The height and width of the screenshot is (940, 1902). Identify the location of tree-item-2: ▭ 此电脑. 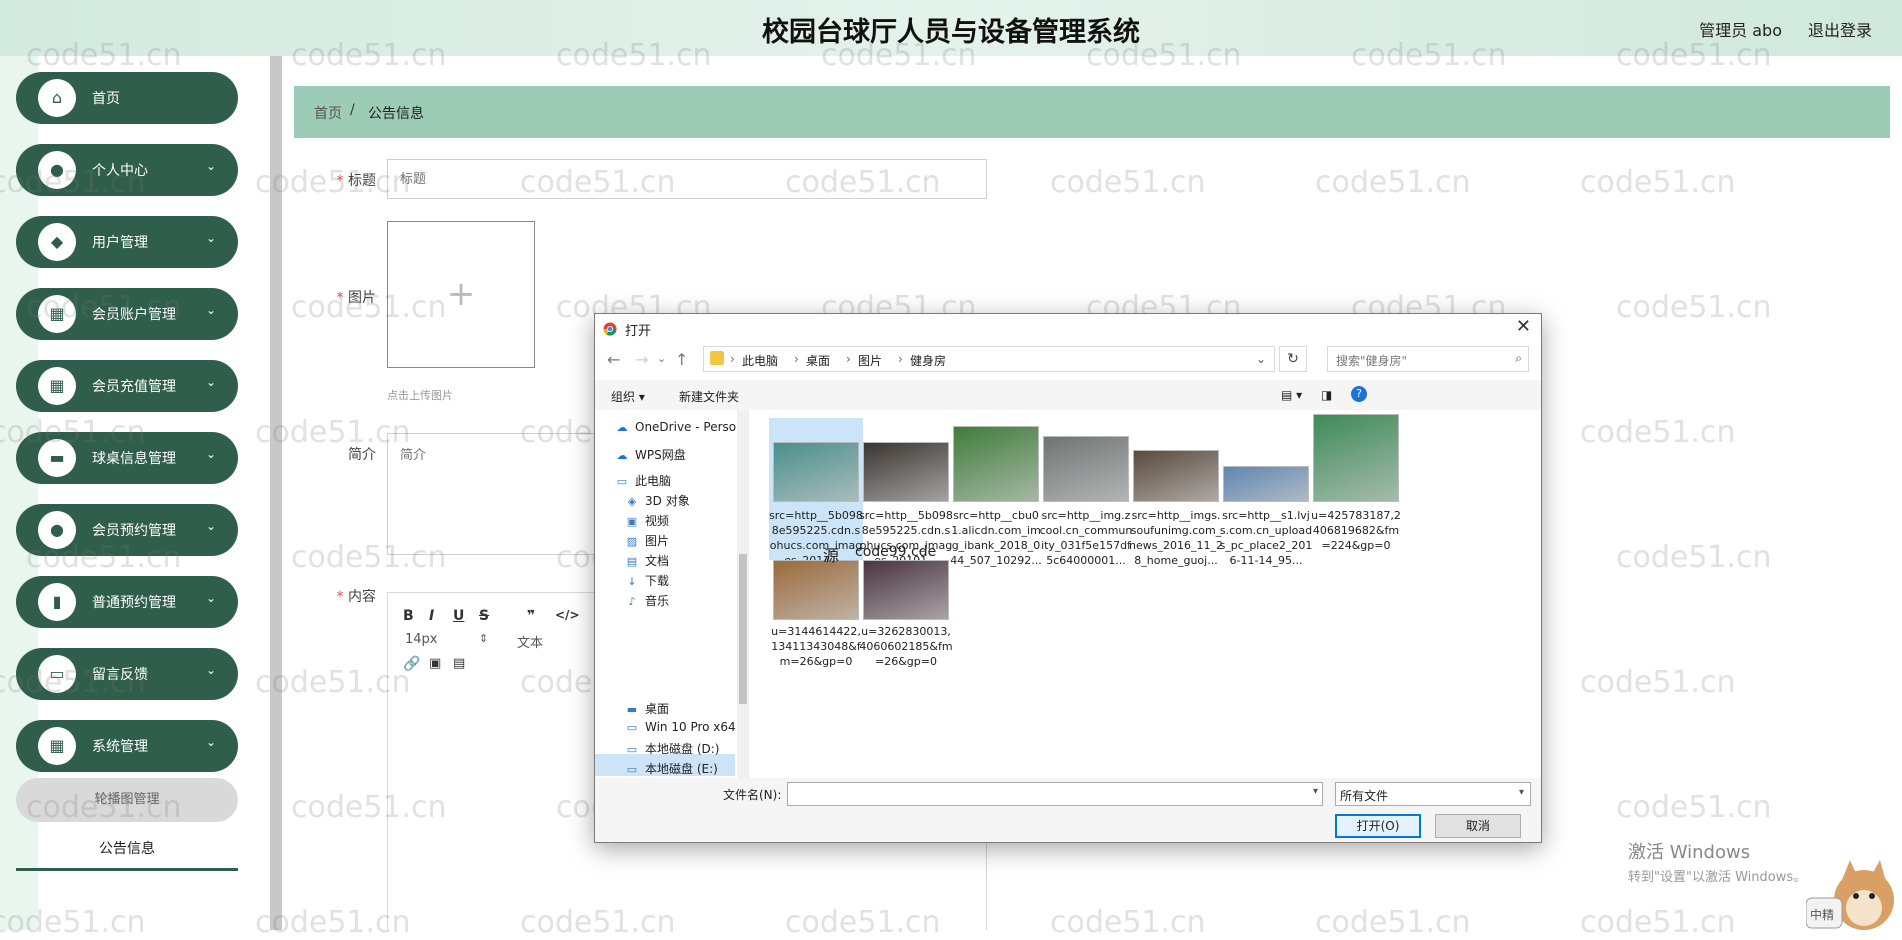
(643, 480).